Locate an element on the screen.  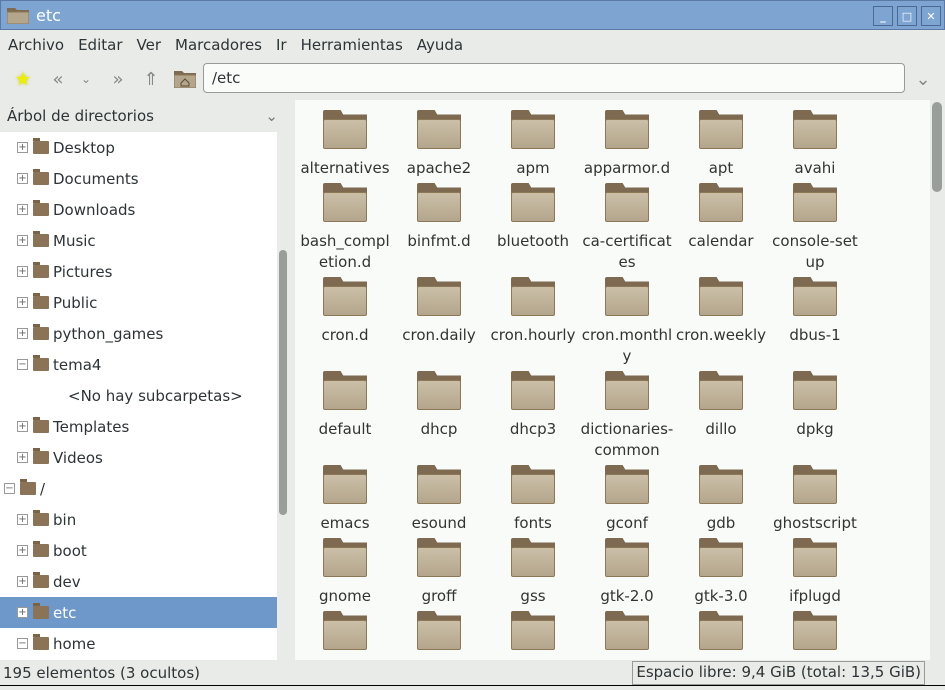
tree-item: + python_games is located at coordinates (138, 333).